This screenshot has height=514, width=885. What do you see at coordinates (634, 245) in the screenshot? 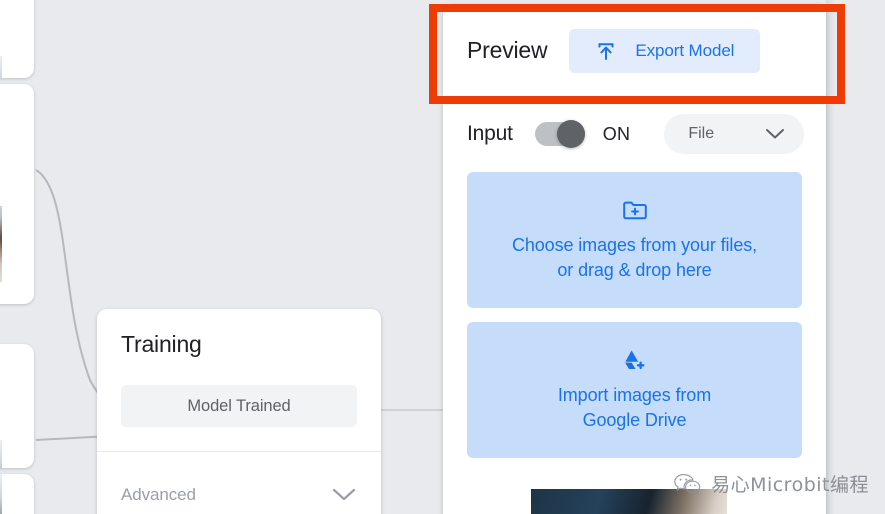
I see `choose-files-line1: Choose images from your files,` at bounding box center [634, 245].